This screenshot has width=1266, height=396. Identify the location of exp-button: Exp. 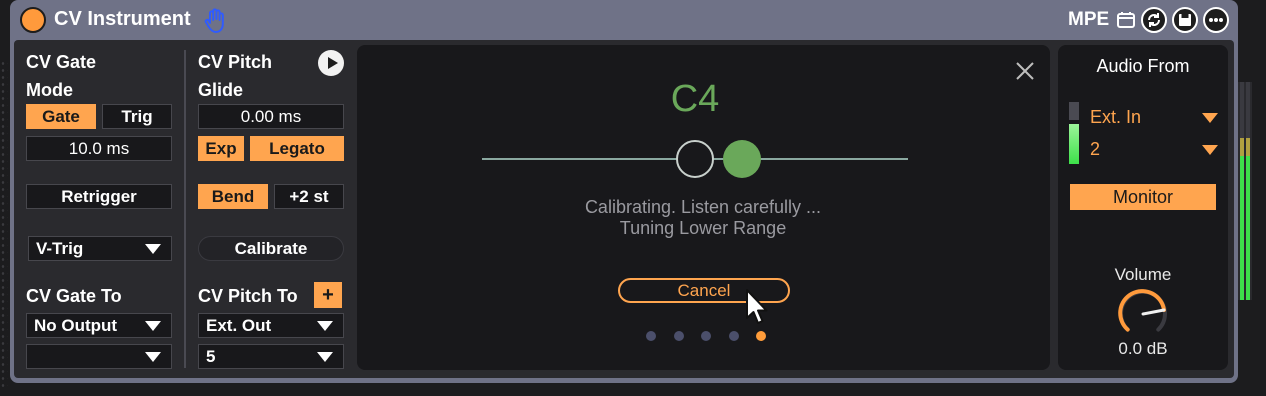
(221, 148).